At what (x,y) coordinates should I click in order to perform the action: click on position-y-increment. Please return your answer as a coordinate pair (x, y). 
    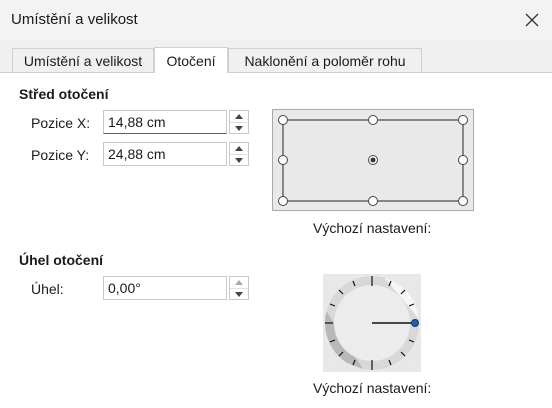
    Looking at the image, I should click on (239, 149).